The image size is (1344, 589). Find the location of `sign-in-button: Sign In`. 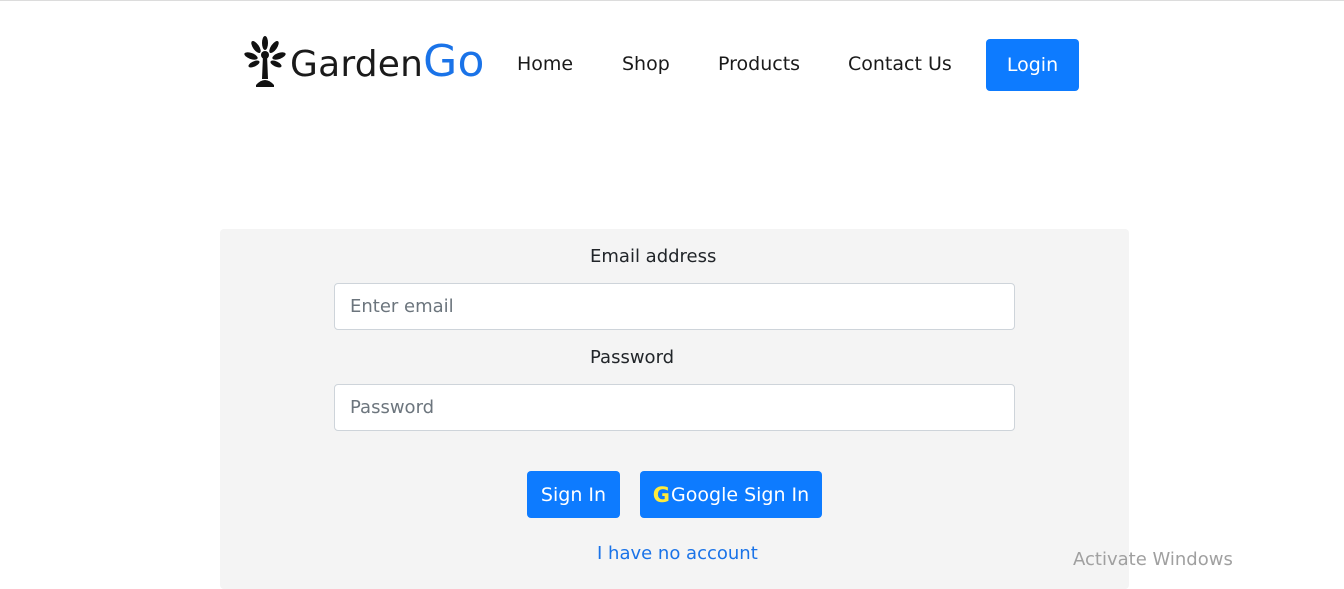

sign-in-button: Sign In is located at coordinates (573, 494).